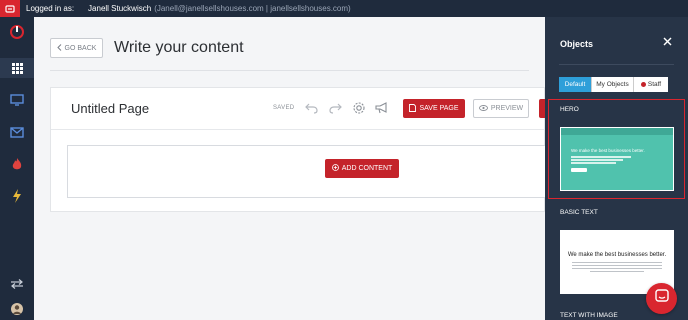 The width and height of the screenshot is (688, 320). What do you see at coordinates (17, 32) in the screenshot?
I see `power-logo-icon` at bounding box center [17, 32].